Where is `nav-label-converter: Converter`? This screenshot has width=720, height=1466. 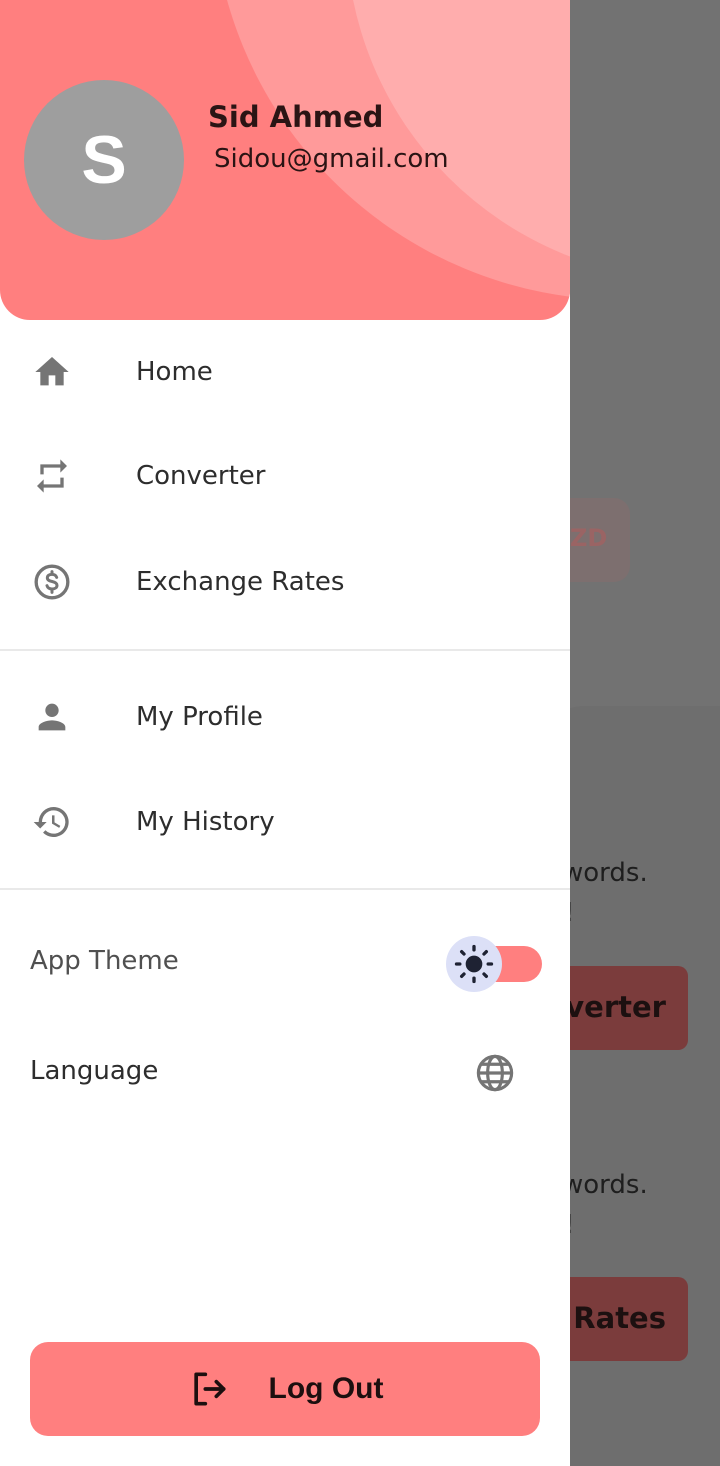 nav-label-converter: Converter is located at coordinates (201, 476).